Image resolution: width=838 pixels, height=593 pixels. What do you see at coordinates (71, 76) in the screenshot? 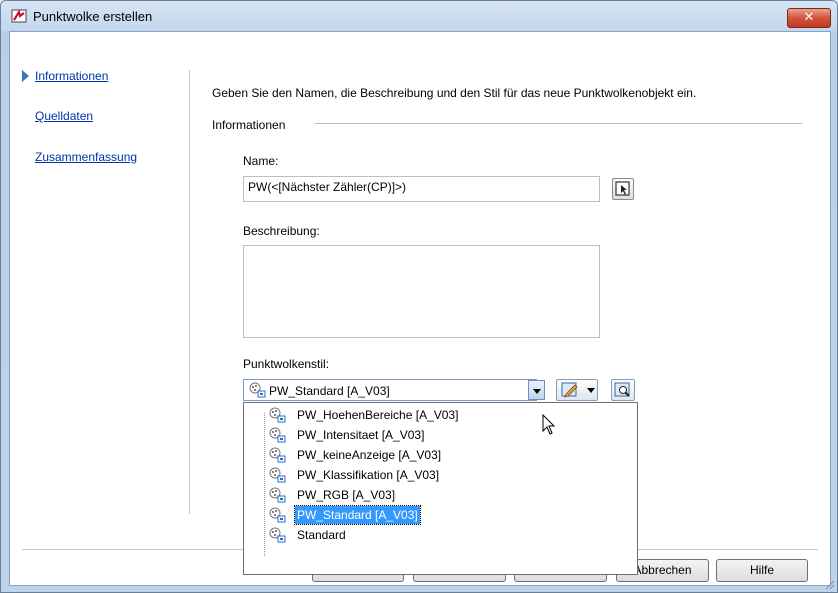
I see `nav-item-informationen: Informationen` at bounding box center [71, 76].